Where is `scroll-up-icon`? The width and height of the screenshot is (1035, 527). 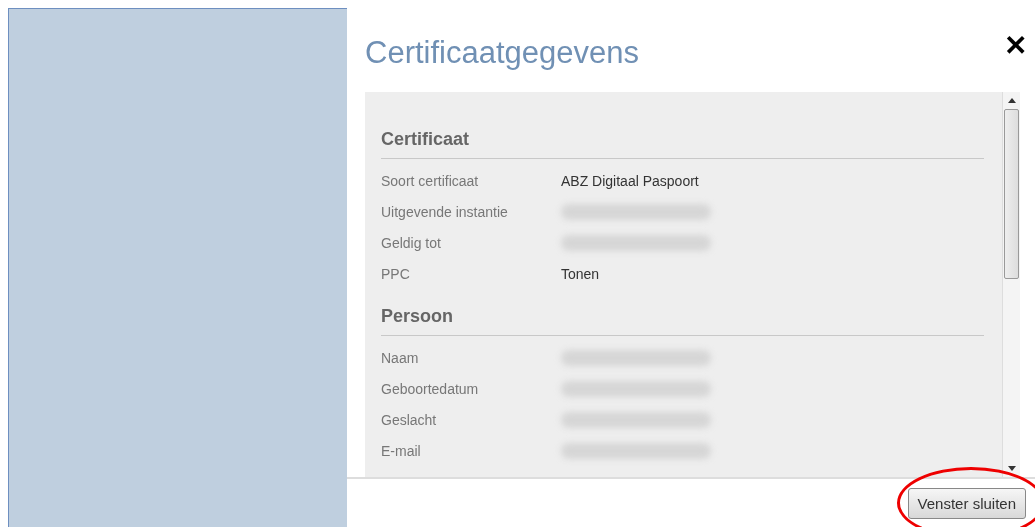 scroll-up-icon is located at coordinates (1011, 100).